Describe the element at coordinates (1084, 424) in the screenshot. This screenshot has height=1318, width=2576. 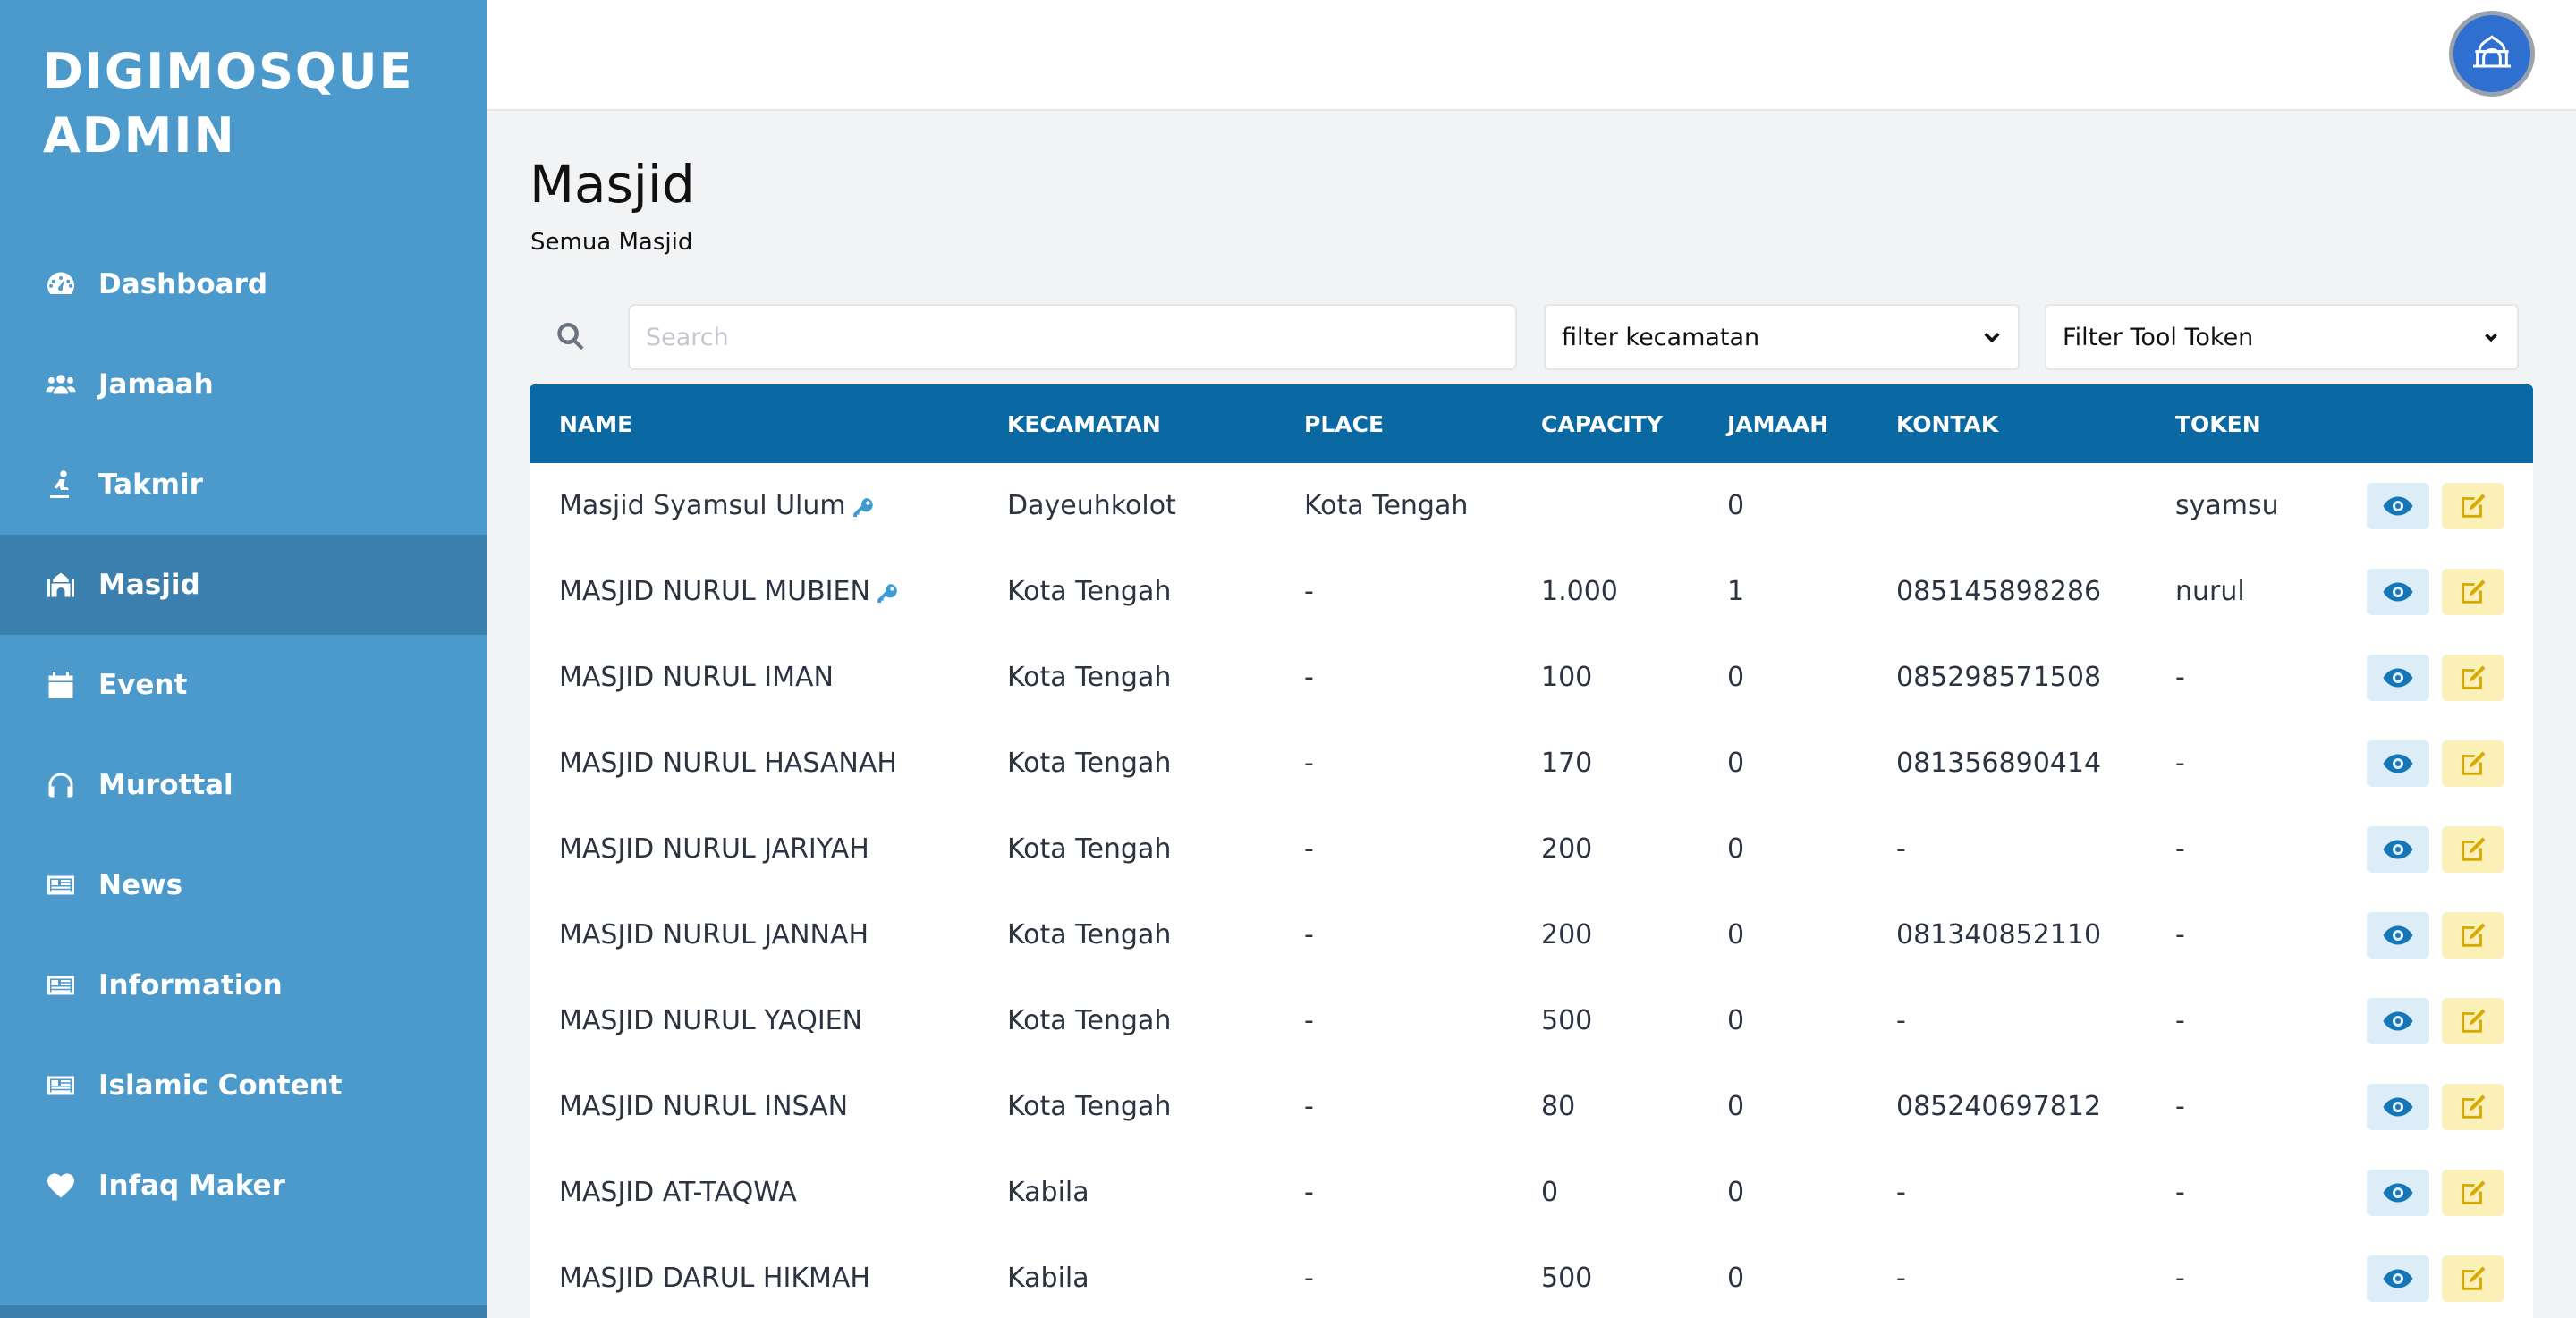
I see `column-header-kecamatan: KECAMATAN` at that location.